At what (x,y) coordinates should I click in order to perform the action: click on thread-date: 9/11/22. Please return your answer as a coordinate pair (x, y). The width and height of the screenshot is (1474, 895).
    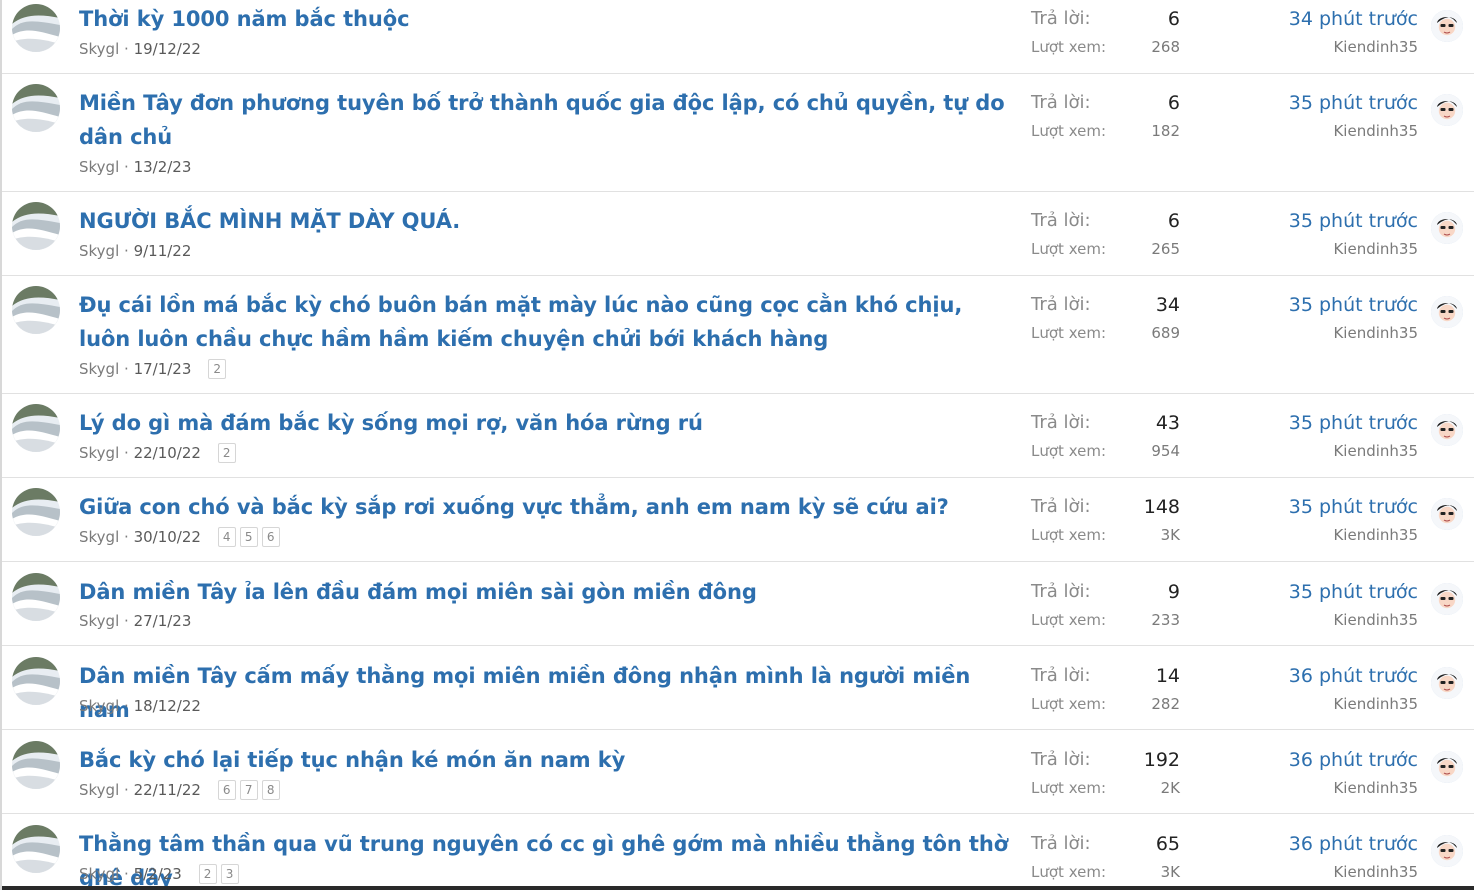
    Looking at the image, I should click on (163, 251).